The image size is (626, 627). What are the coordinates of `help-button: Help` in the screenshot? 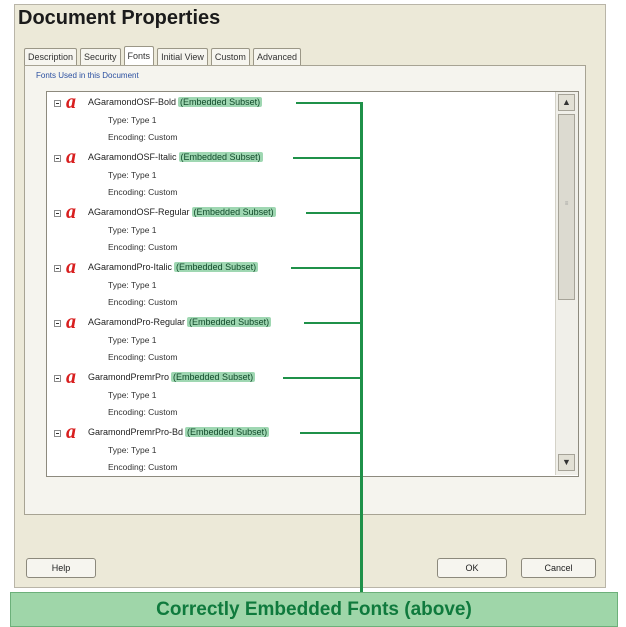 It's located at (61, 568).